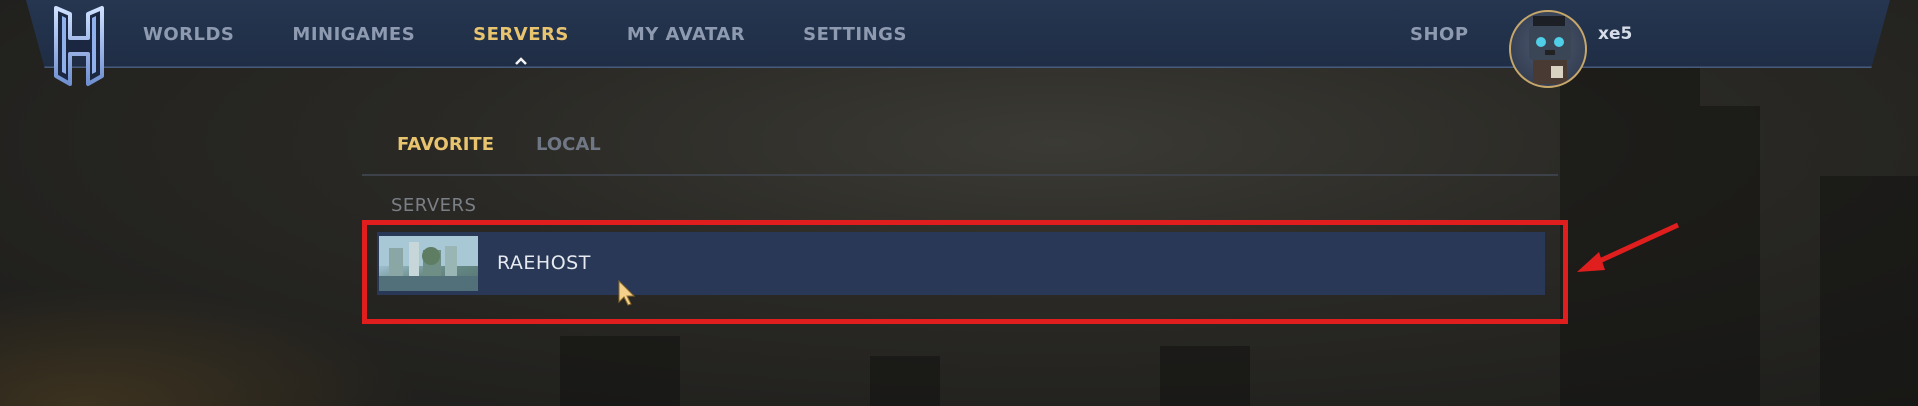  Describe the element at coordinates (210, 346) in the screenshot. I see `background-glow` at that location.